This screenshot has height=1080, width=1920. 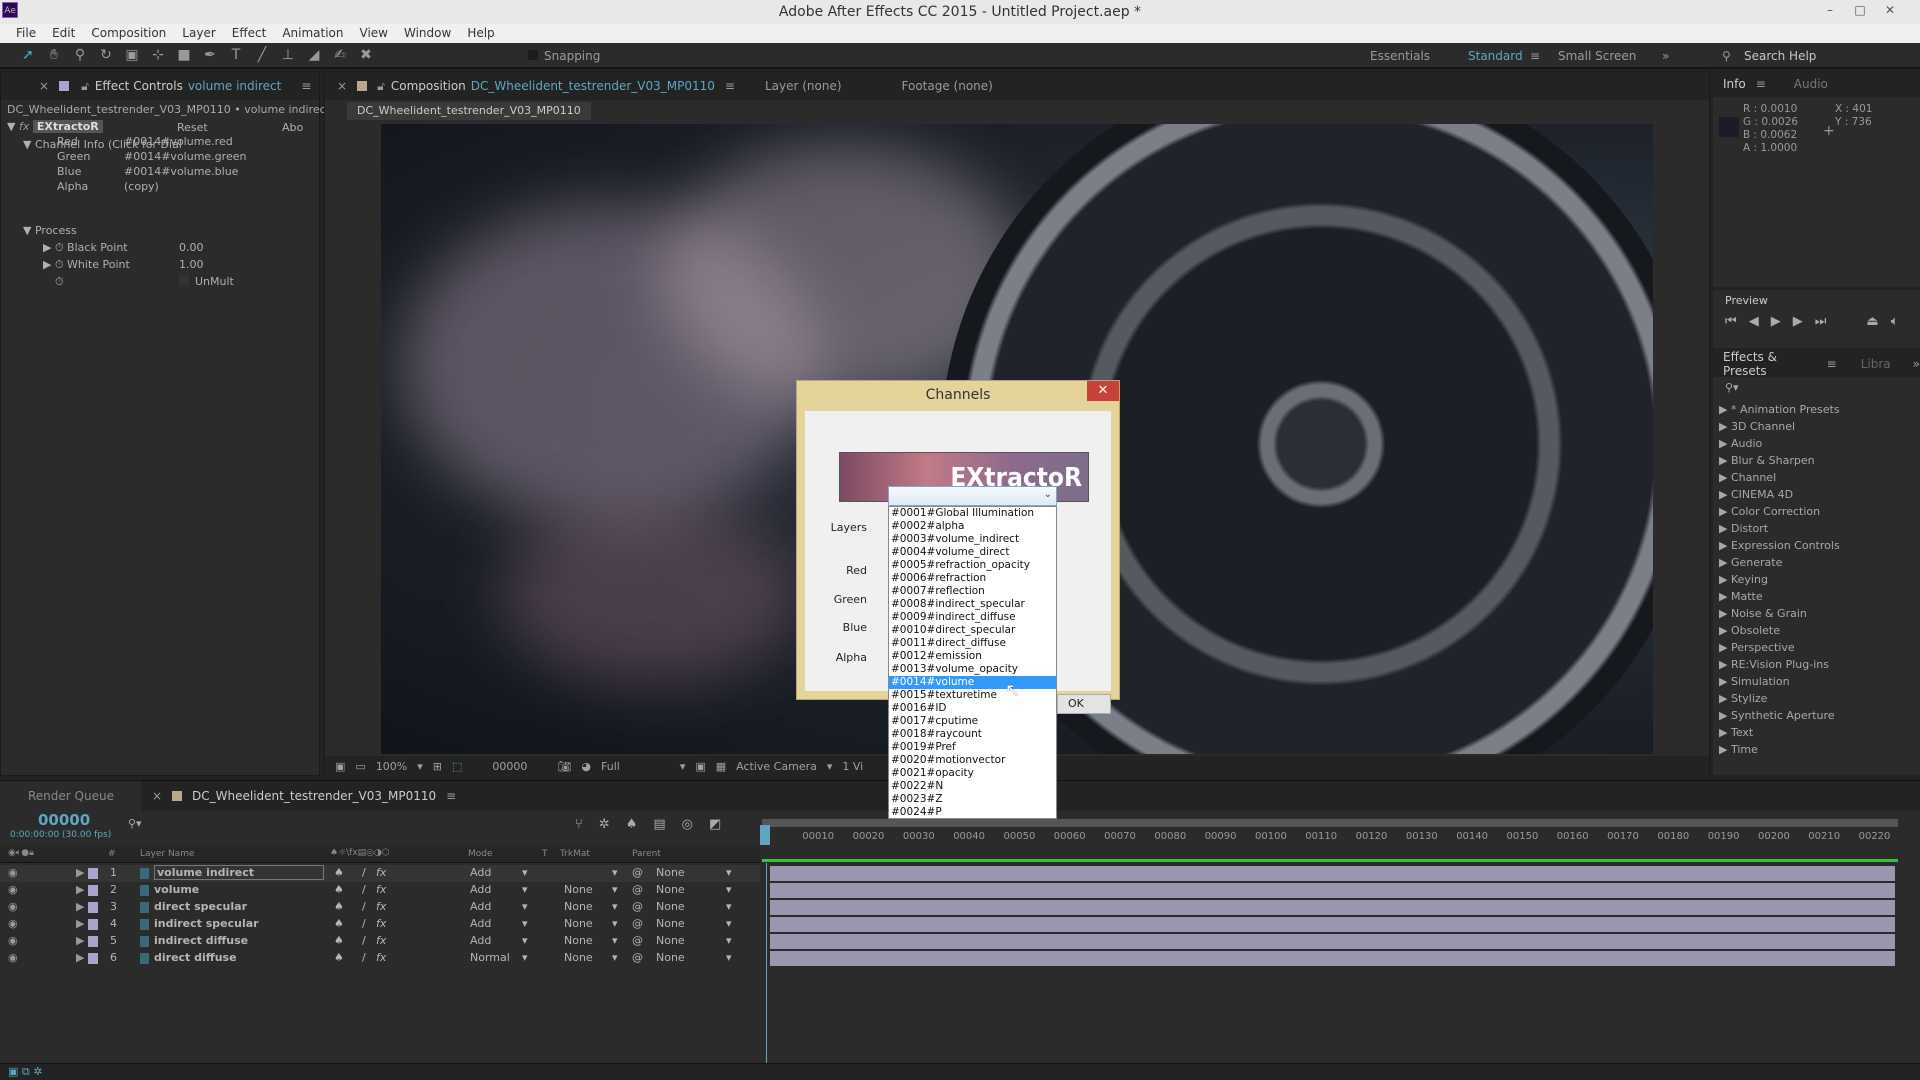 What do you see at coordinates (972, 604) in the screenshot?
I see `layer-option: #0008#indirect_specular` at bounding box center [972, 604].